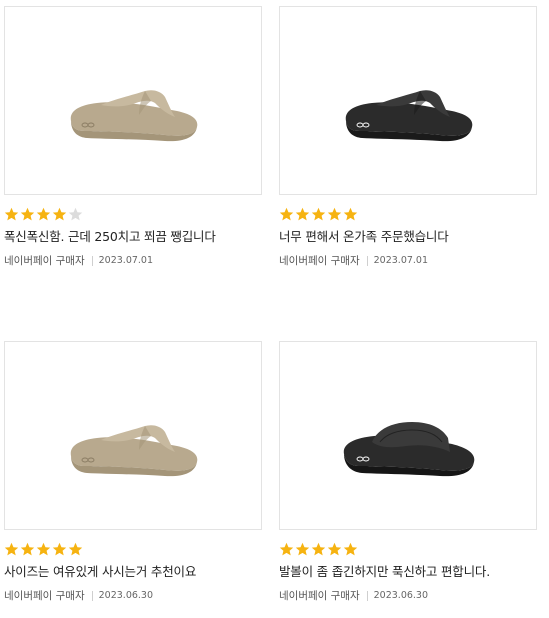 The height and width of the screenshot is (618, 549). What do you see at coordinates (75, 214) in the screenshot?
I see `star-empty-icon` at bounding box center [75, 214].